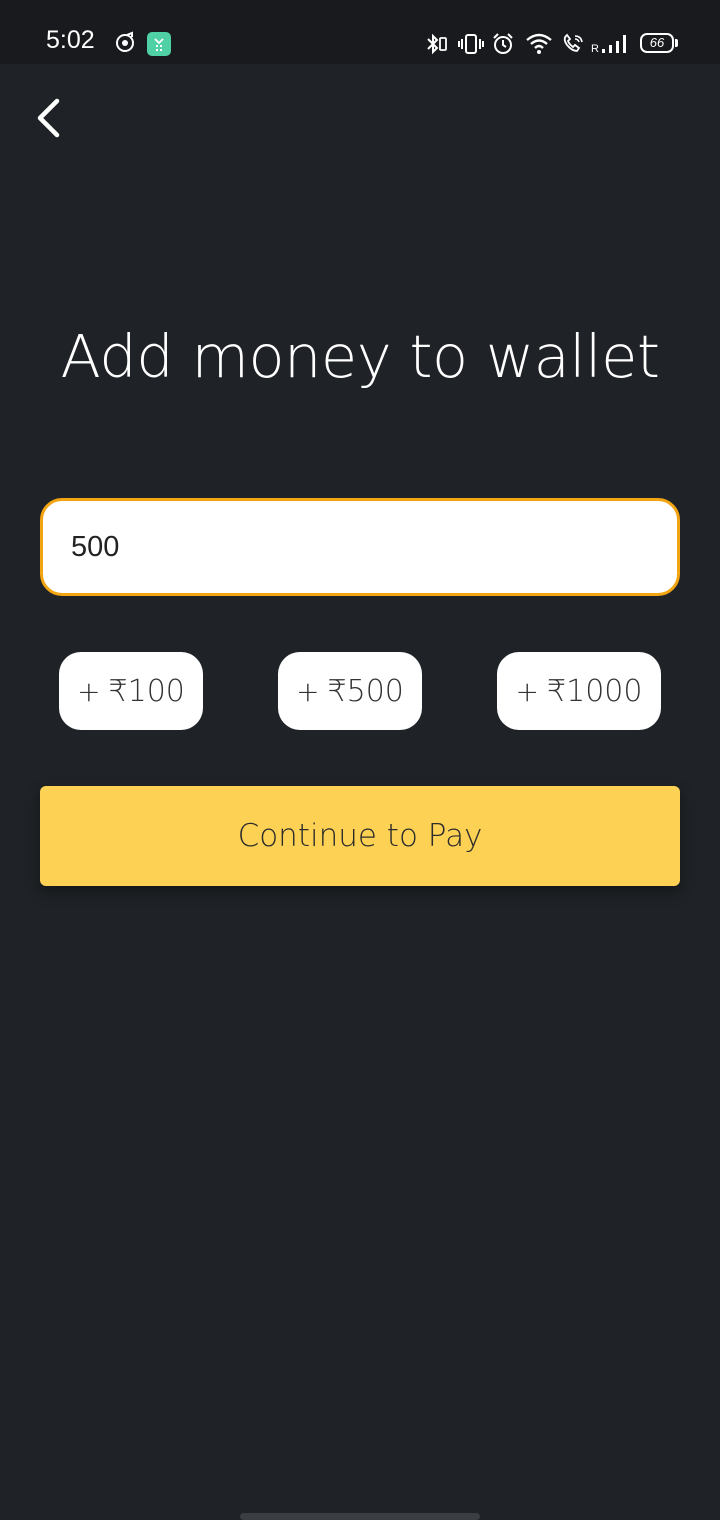 The height and width of the screenshot is (1520, 720). I want to click on add-100-chip: + ₹100, so click(131, 691).